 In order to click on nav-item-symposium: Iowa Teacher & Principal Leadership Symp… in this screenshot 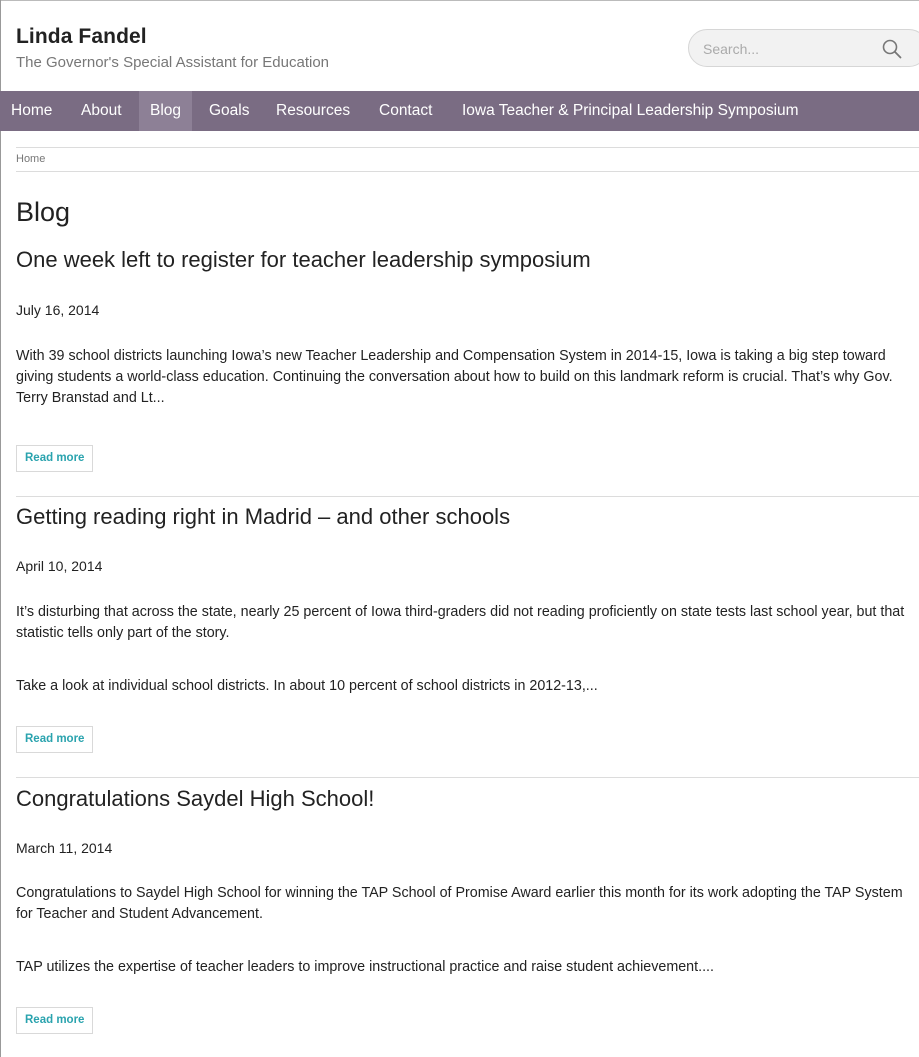, I will do `click(630, 111)`.